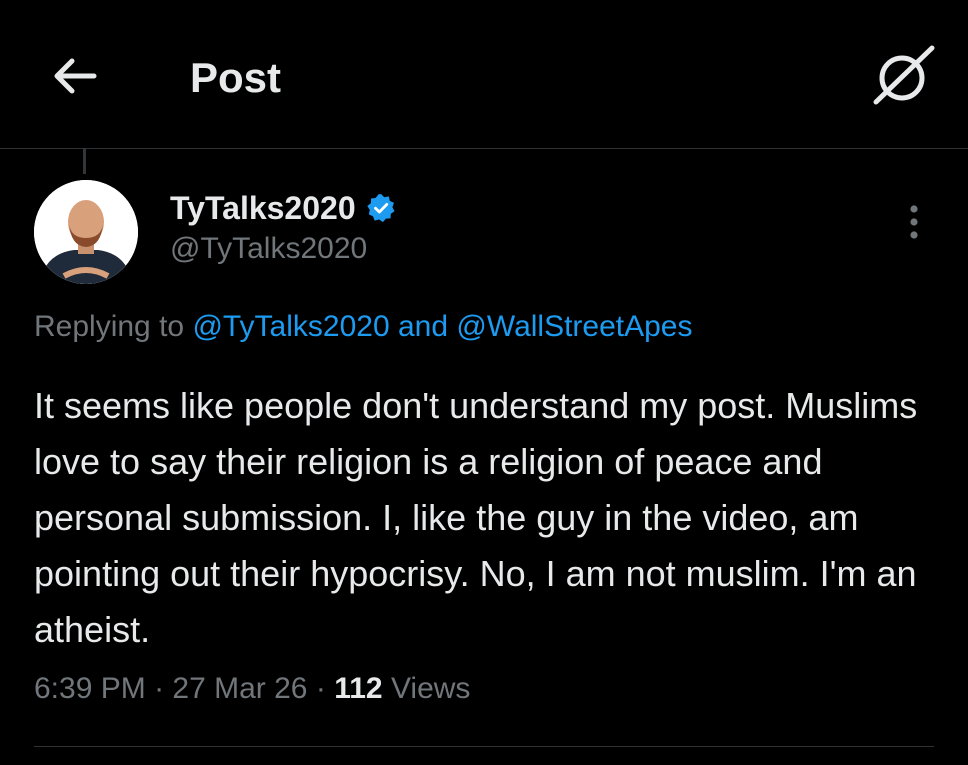 The image size is (968, 765). I want to click on grok-button, so click(904, 76).